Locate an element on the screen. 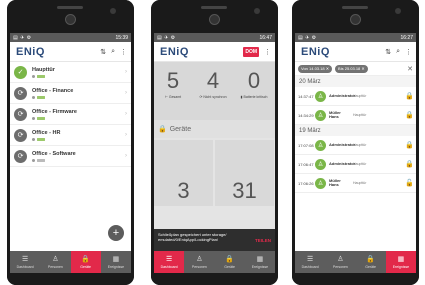 The height and width of the screenshot is (285, 425). stat-value: 5 is located at coordinates (173, 80).